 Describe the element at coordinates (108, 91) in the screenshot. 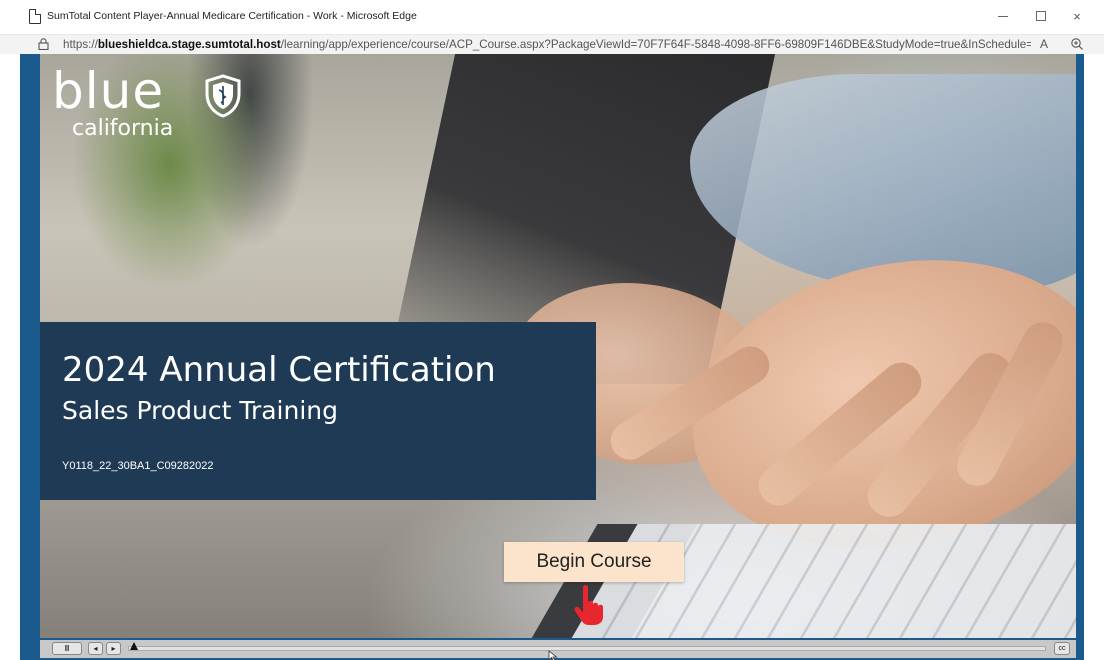

I see `logo-word: blue` at that location.